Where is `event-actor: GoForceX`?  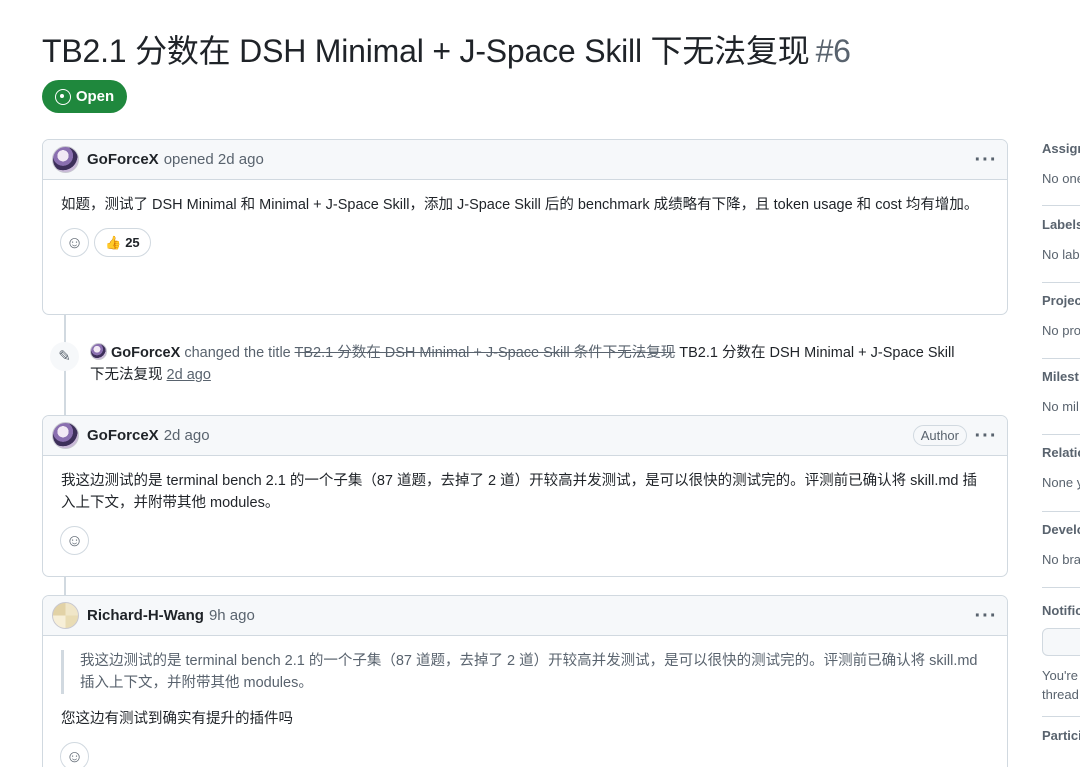 event-actor: GoForceX is located at coordinates (145, 353).